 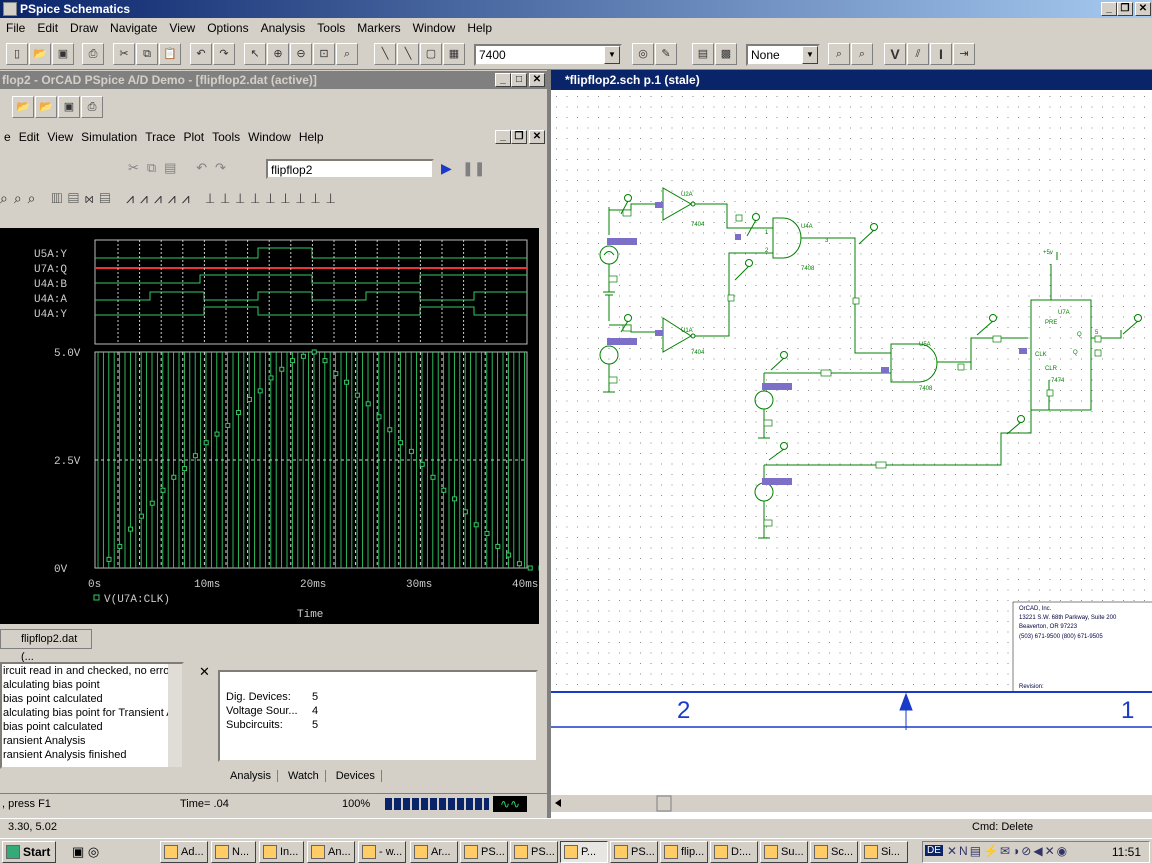 I want to click on open-folder-icon: 📂, so click(x=46, y=107).